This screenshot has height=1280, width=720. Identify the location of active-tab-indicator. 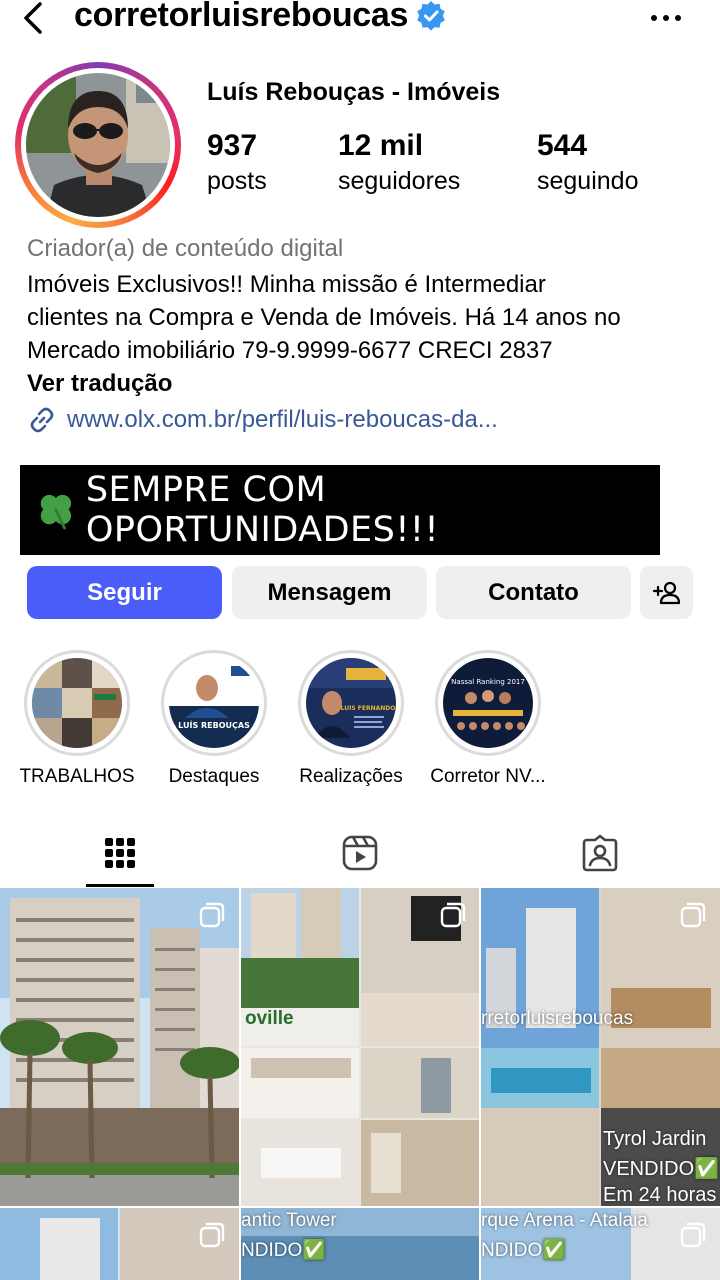
(120, 885).